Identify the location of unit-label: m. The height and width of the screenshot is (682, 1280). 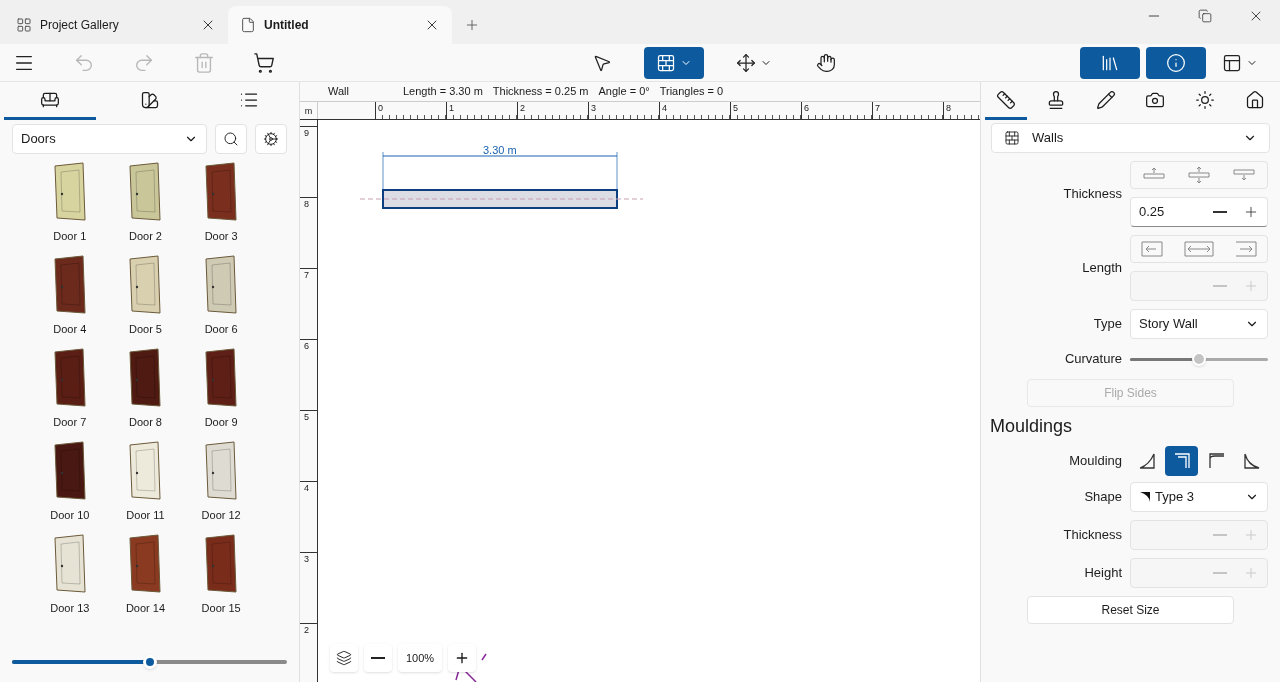
(309, 110).